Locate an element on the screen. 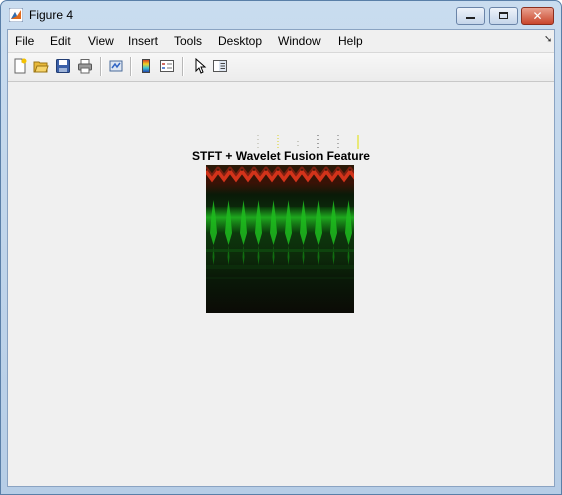 The width and height of the screenshot is (562, 495). menu-desktop: Desktop is located at coordinates (240, 41).